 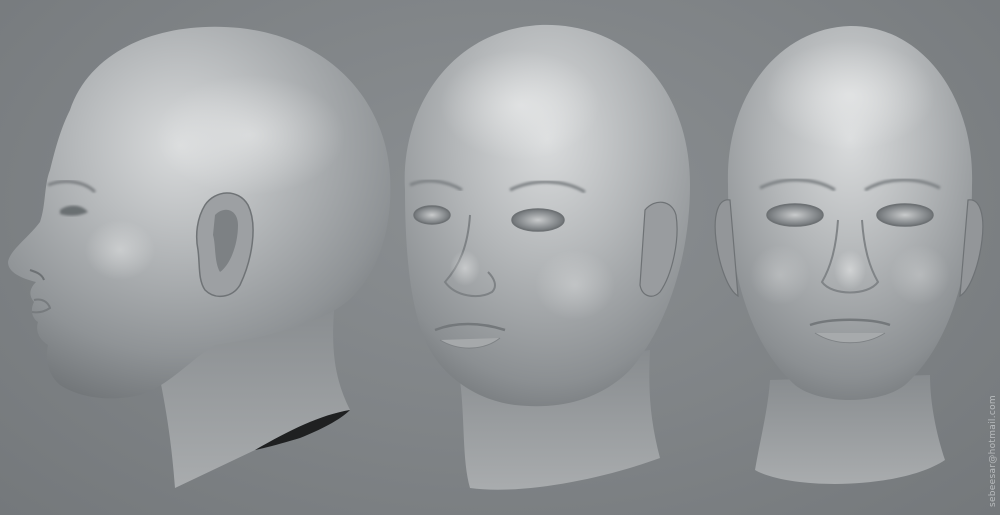 What do you see at coordinates (250, 135) in the screenshot?
I see `side-skull-highlight` at bounding box center [250, 135].